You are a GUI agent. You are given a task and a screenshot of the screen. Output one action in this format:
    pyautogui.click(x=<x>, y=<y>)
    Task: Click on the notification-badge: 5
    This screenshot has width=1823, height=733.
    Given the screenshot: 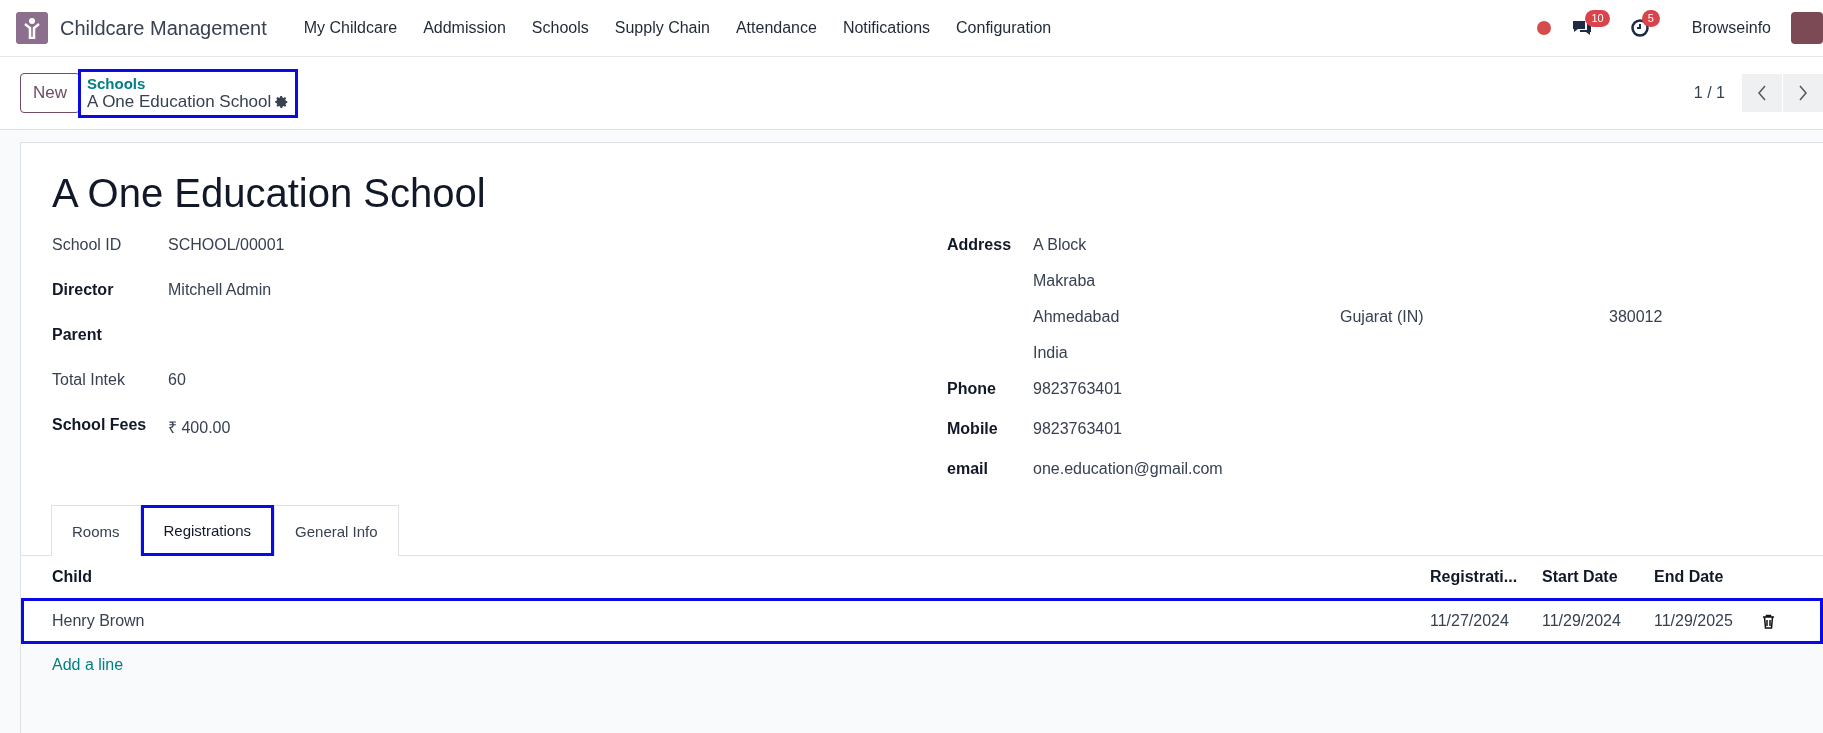 What is the action you would take?
    pyautogui.click(x=1650, y=18)
    